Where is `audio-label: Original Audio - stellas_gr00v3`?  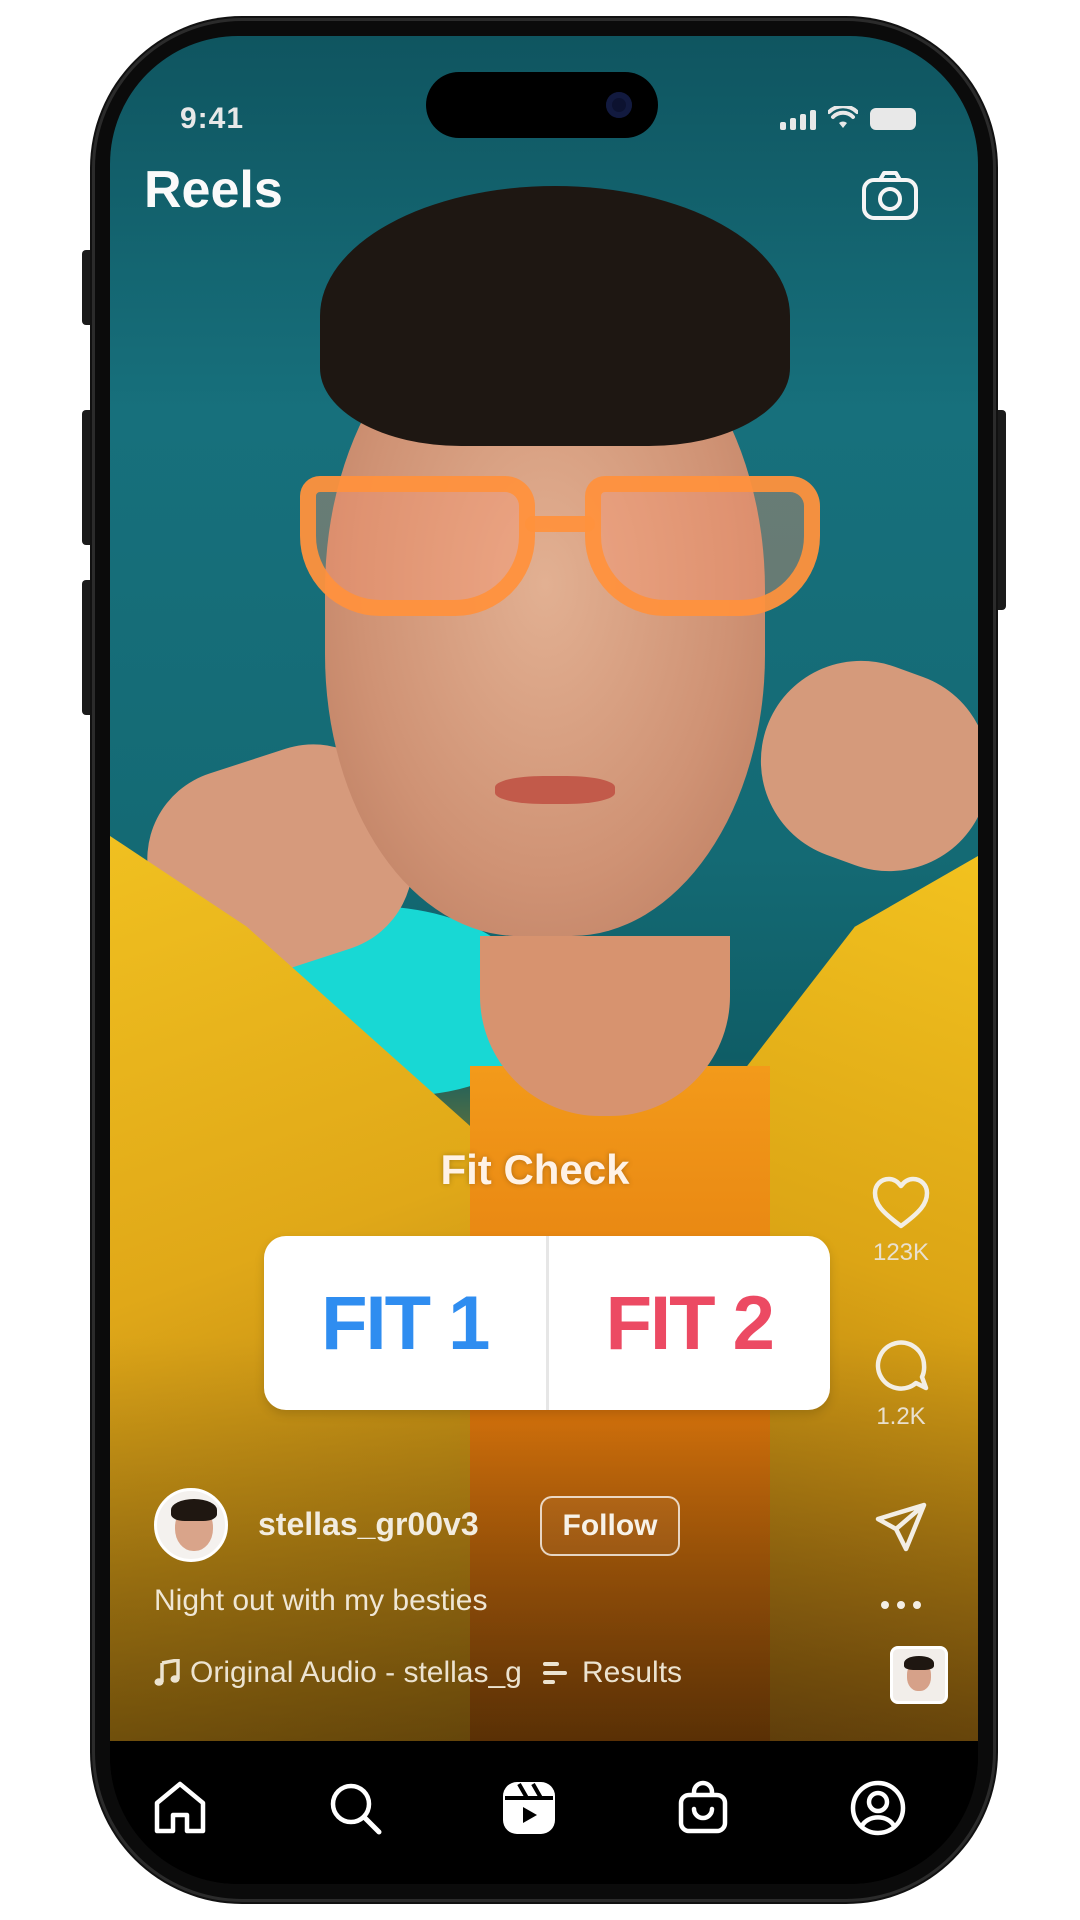 audio-label: Original Audio - stellas_gr00v3 is located at coordinates (355, 1673).